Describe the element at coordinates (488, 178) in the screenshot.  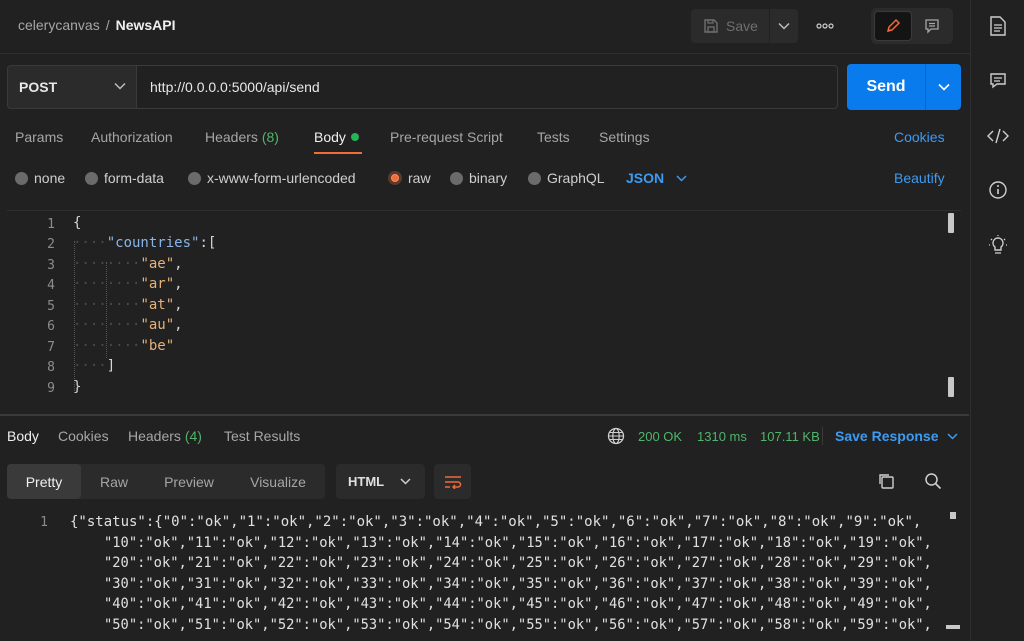
I see `radio-label: binary` at that location.